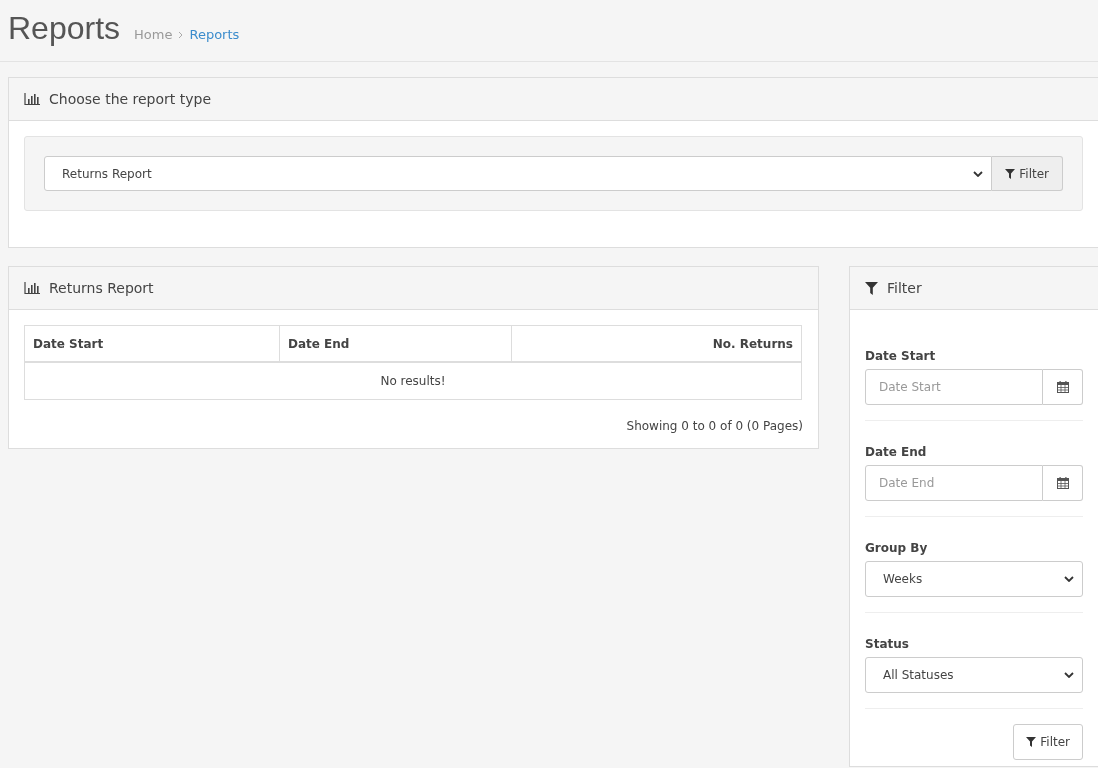 The image size is (1098, 768). I want to click on panel-title: Choose the report type, so click(130, 99).